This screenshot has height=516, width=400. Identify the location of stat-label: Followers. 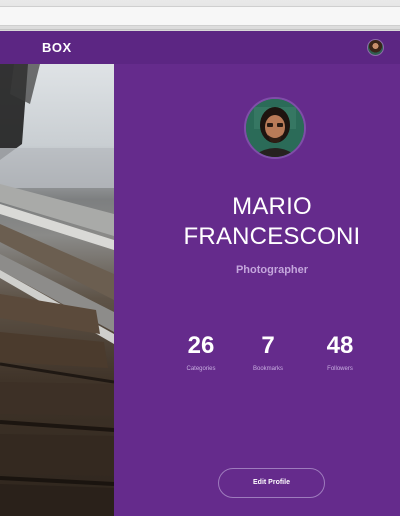
(340, 369).